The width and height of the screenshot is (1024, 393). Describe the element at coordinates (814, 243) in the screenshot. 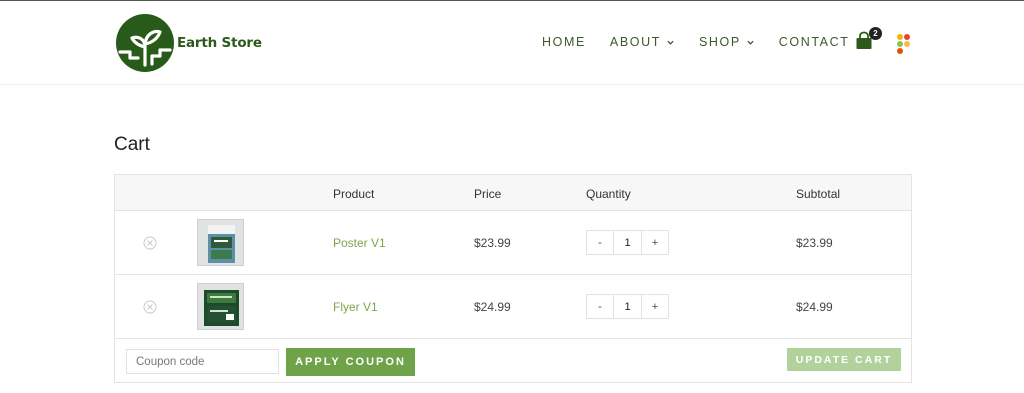

I see `product-subtotal: $23.99` at that location.